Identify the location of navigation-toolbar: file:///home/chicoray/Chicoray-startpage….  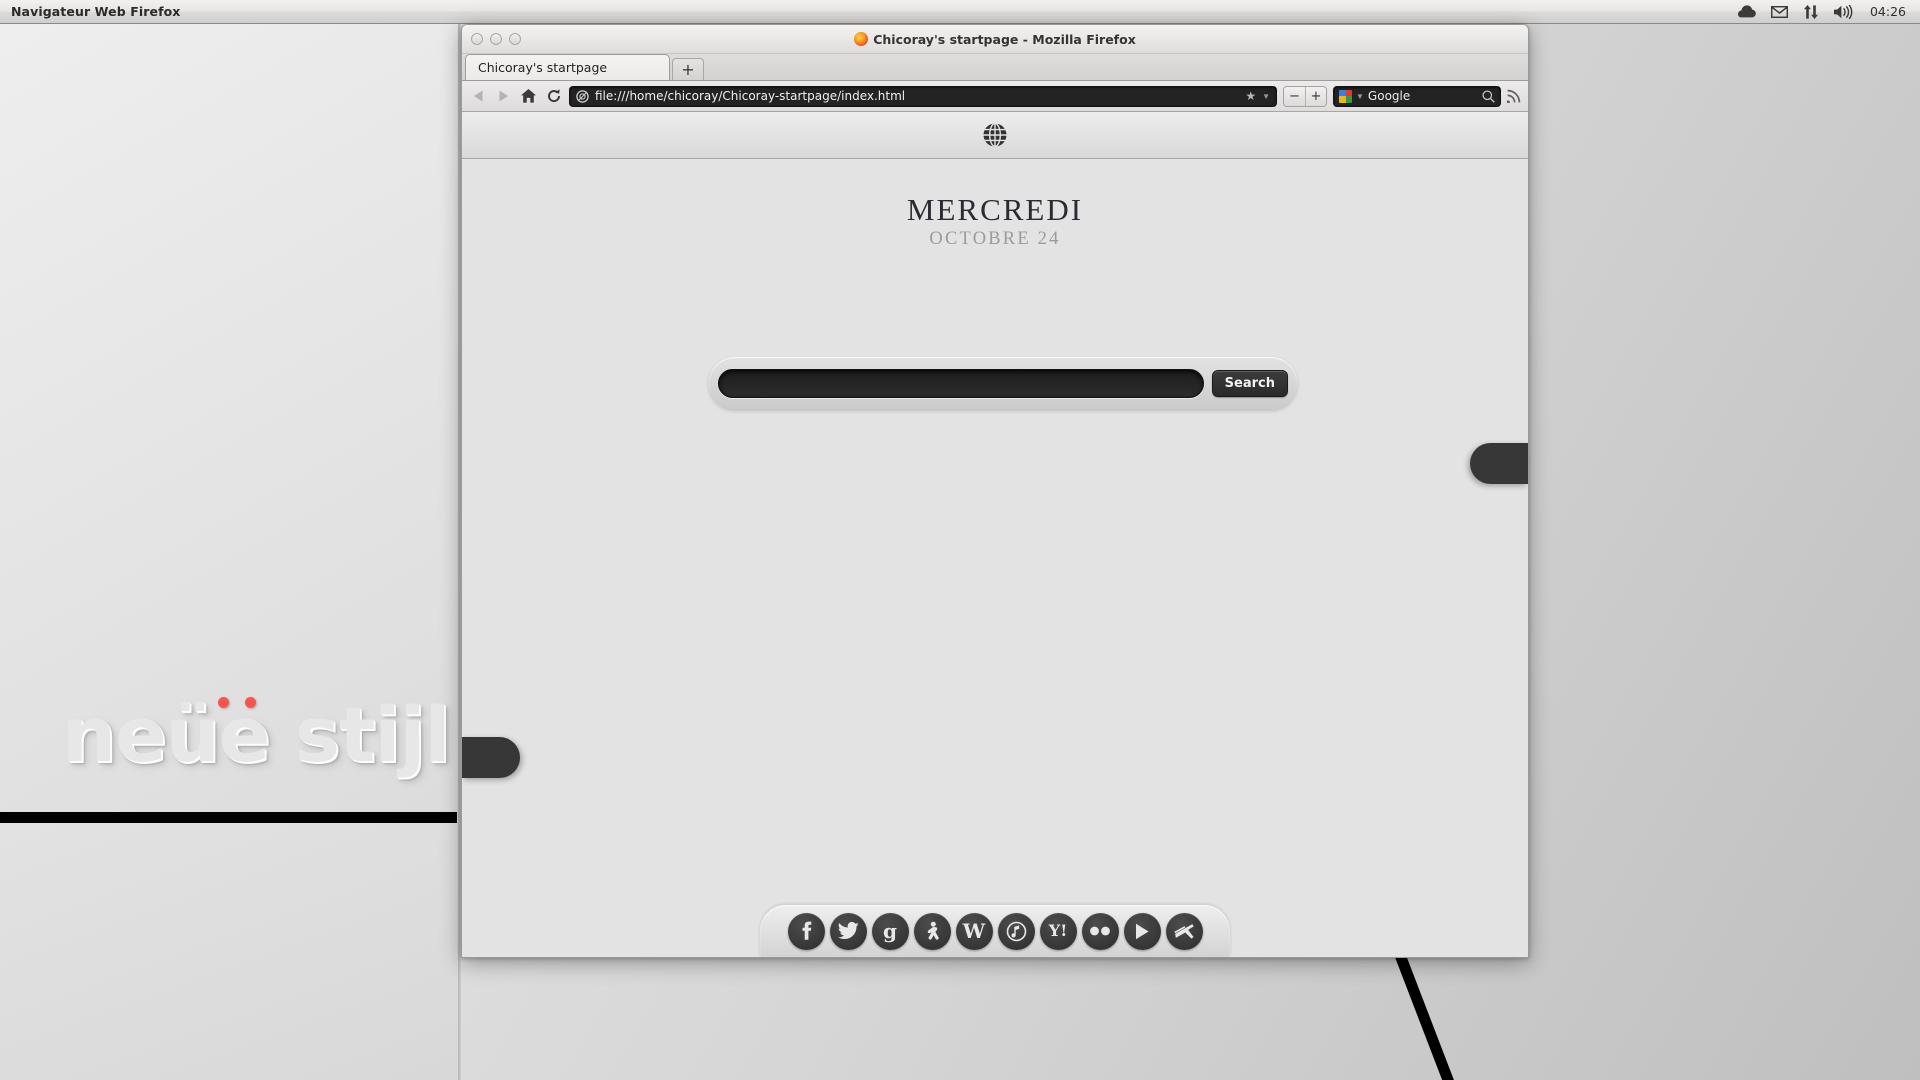
(995, 96).